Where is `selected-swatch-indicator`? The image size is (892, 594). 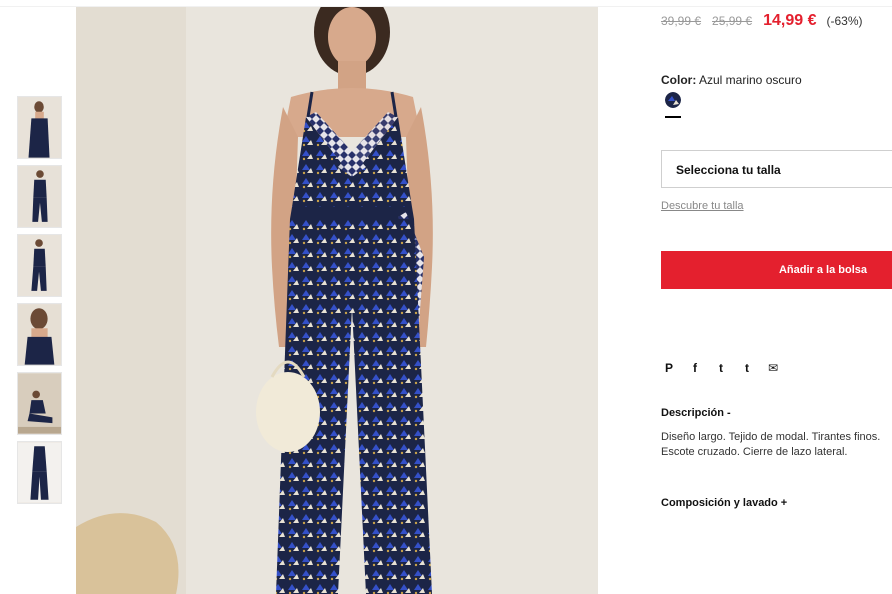 selected-swatch-indicator is located at coordinates (673, 117).